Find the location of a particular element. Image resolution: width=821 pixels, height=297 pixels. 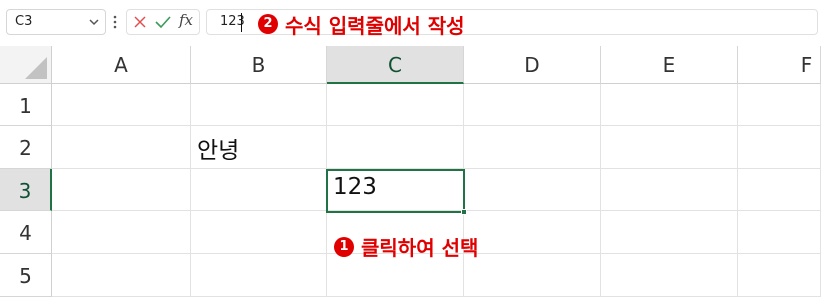

row-5-label: 5 is located at coordinates (25, 276).